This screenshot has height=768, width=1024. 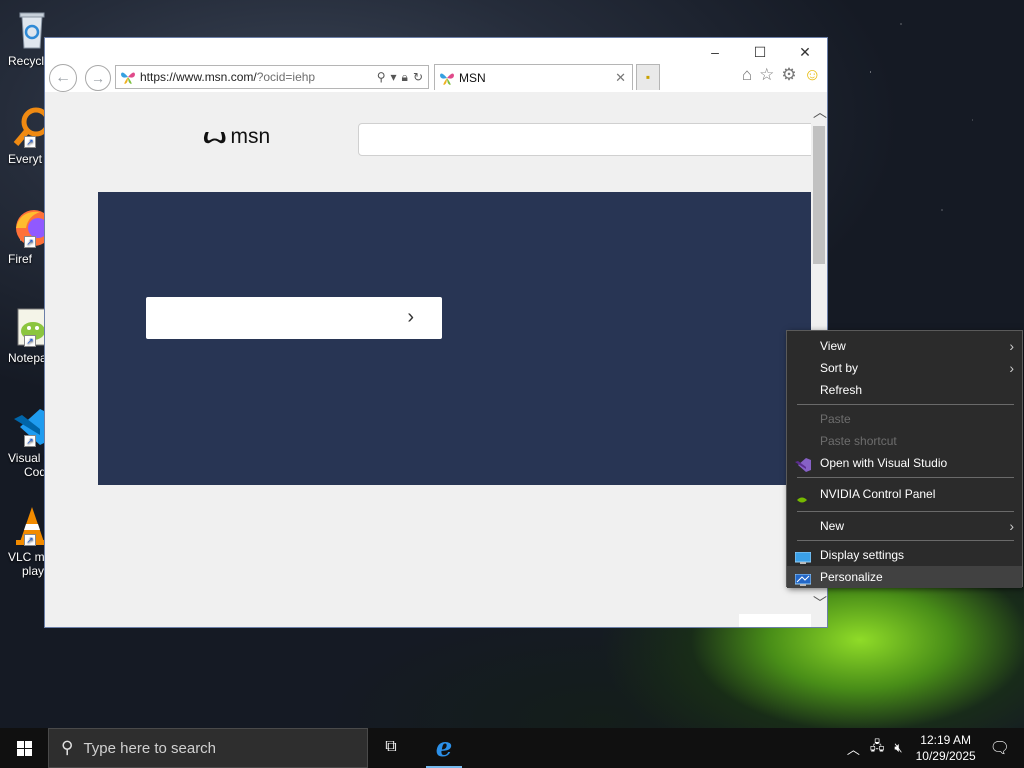 I want to click on personalize-icon, so click(x=803, y=578).